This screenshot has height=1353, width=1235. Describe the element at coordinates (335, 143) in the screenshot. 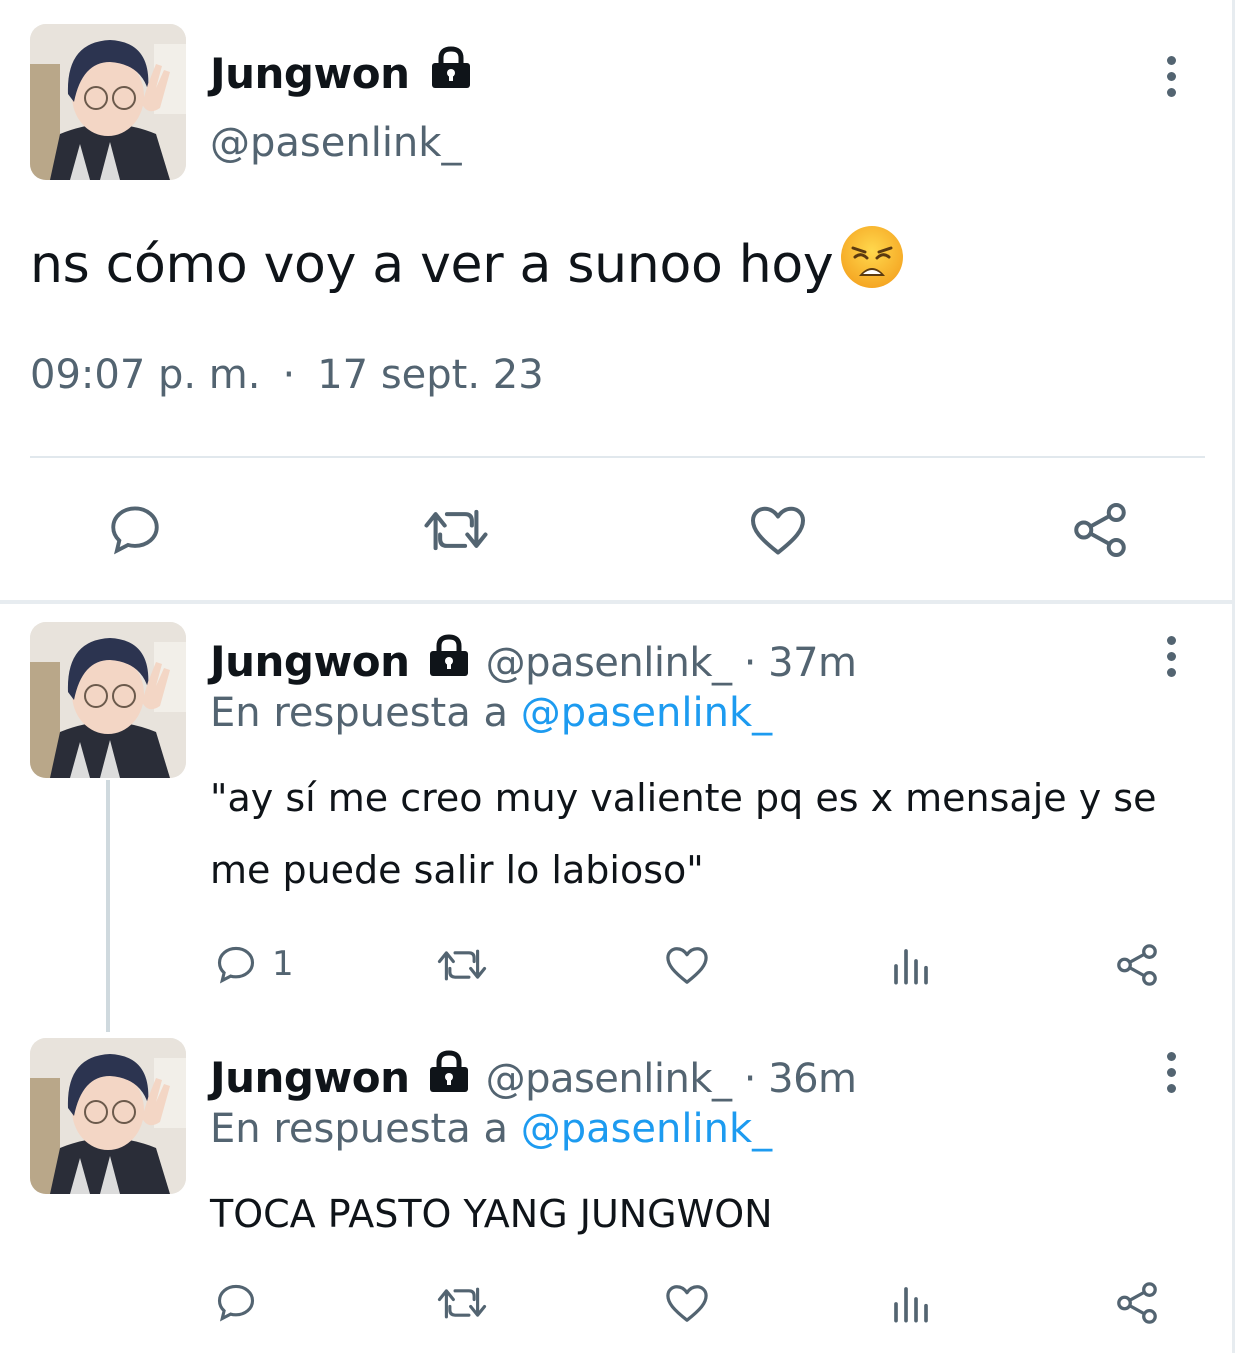

I see `user-handle: @pasenlink_` at that location.